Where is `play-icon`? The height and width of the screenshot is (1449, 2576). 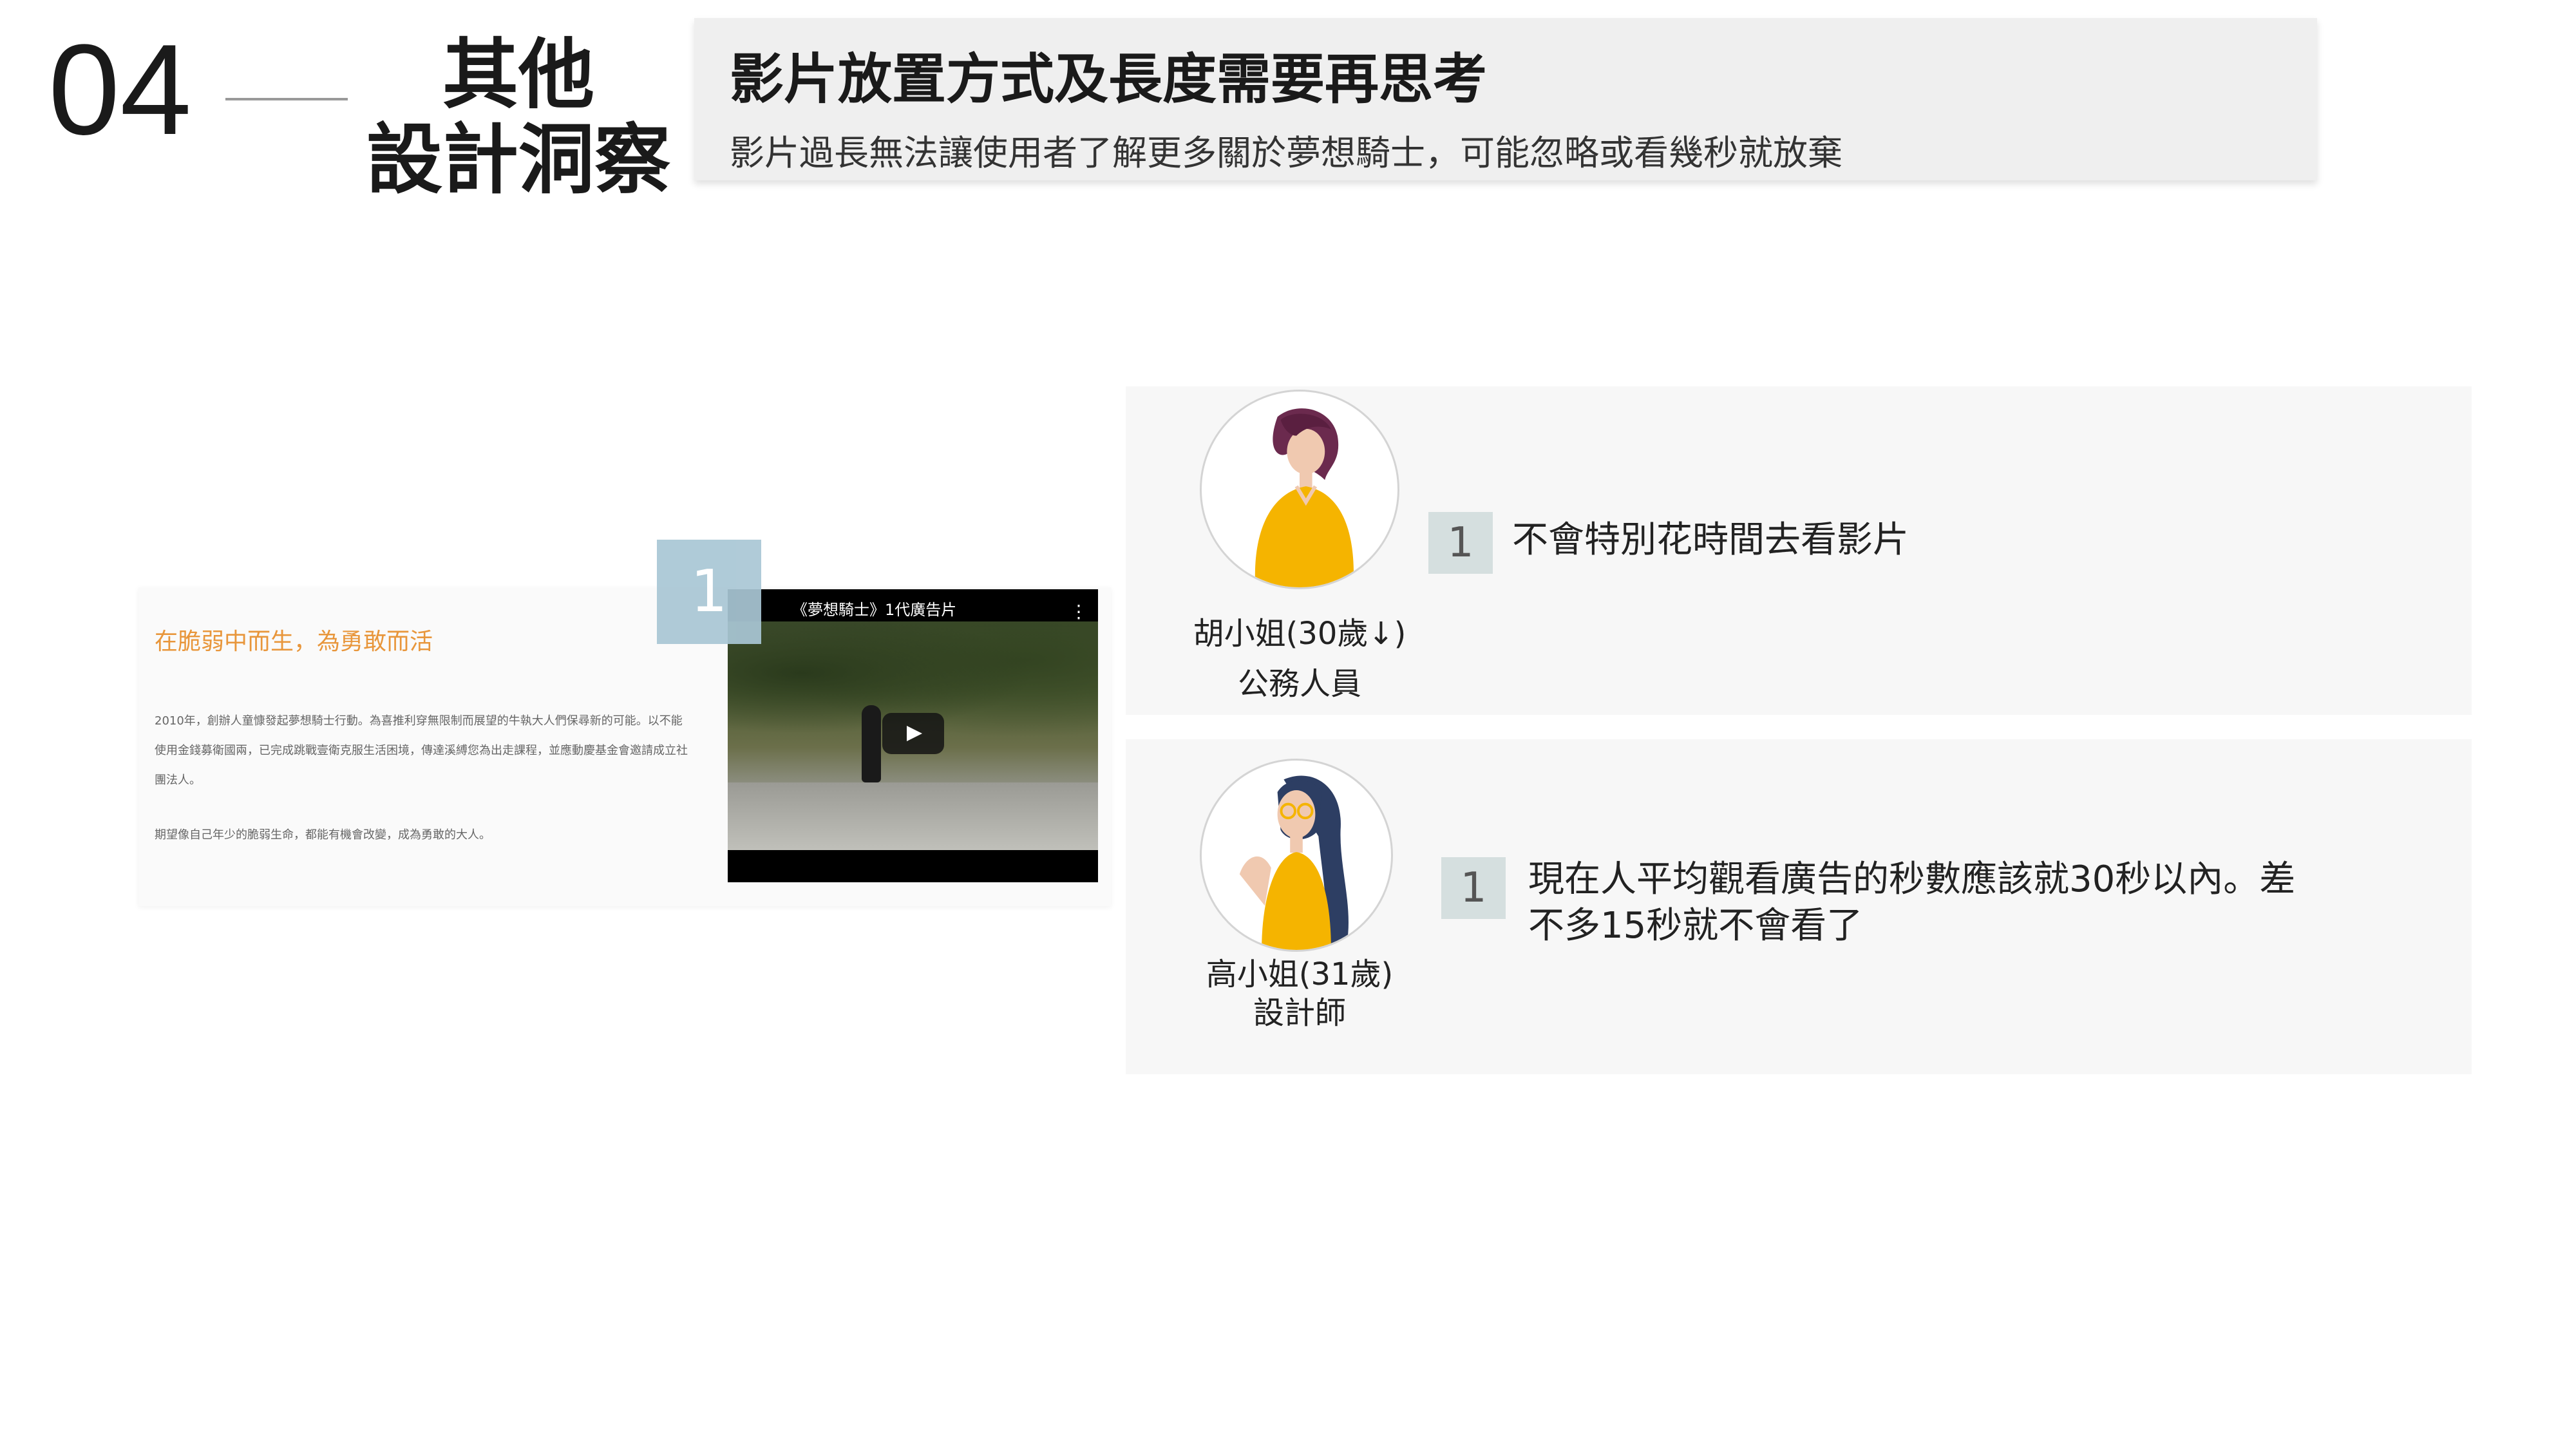
play-icon is located at coordinates (913, 733).